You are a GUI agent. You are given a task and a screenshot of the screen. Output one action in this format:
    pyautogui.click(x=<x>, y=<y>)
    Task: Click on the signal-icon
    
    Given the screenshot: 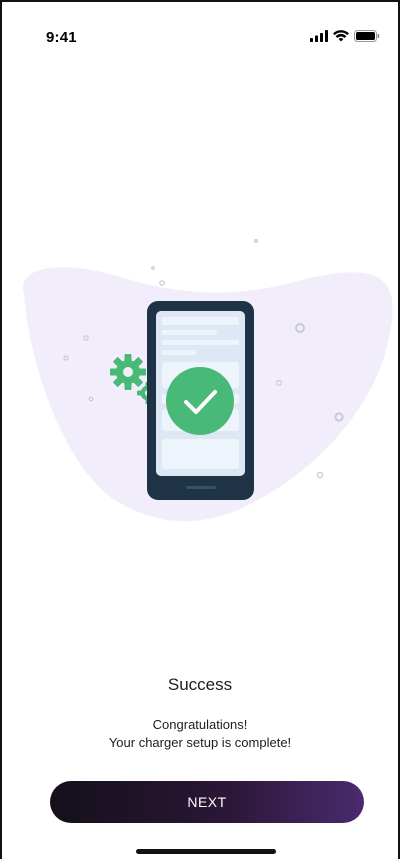 What is the action you would take?
    pyautogui.click(x=319, y=36)
    